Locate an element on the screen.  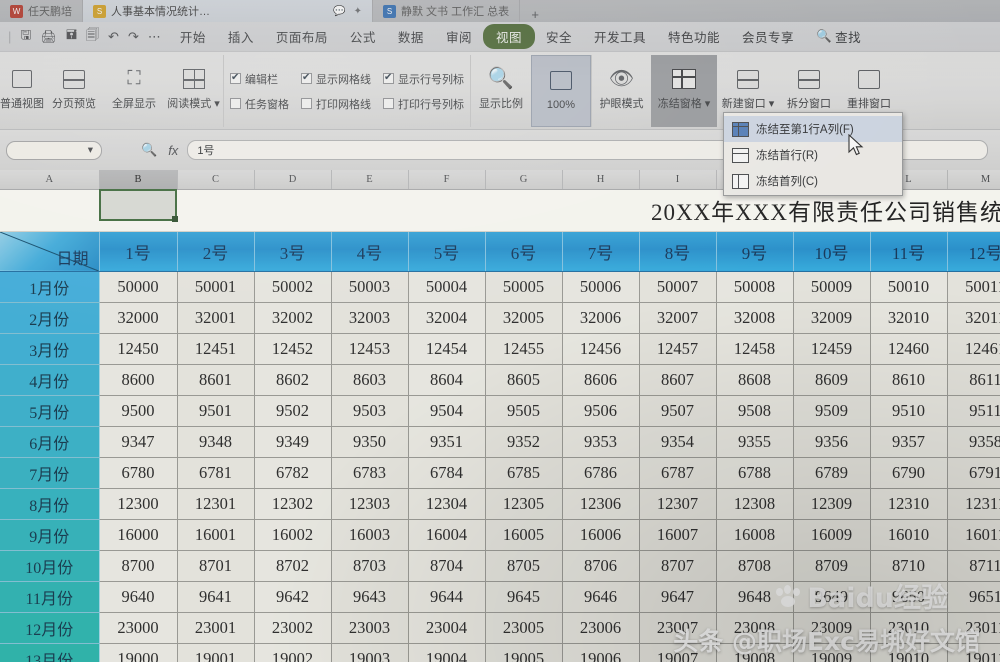
data-cell: 12460 is located at coordinates (909, 349).